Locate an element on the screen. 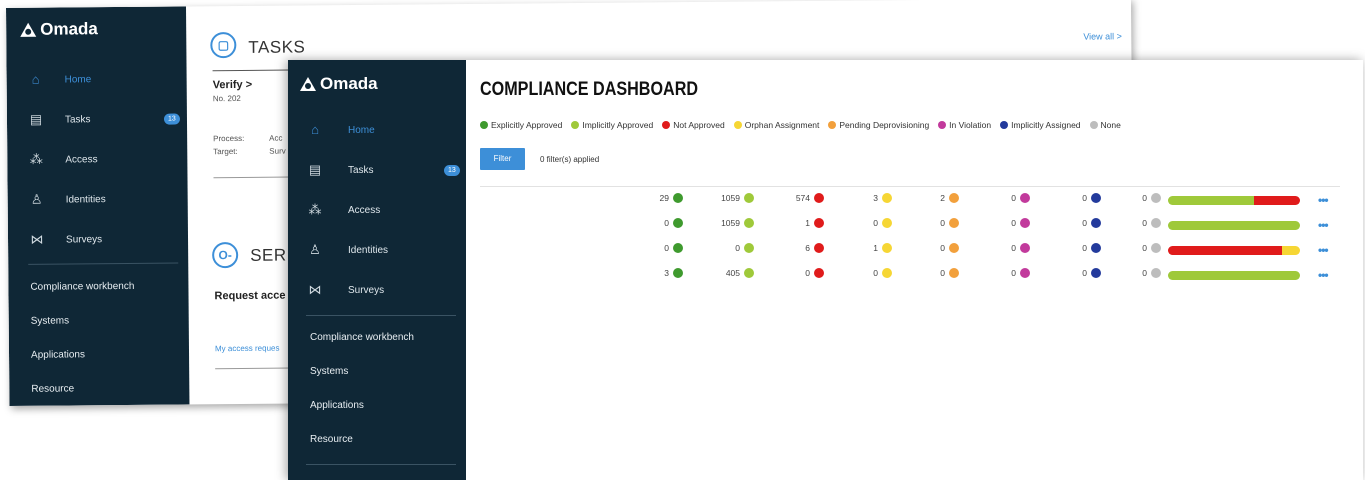 The image size is (1365, 480). sidebar-item-label: Identities is located at coordinates (85, 199).